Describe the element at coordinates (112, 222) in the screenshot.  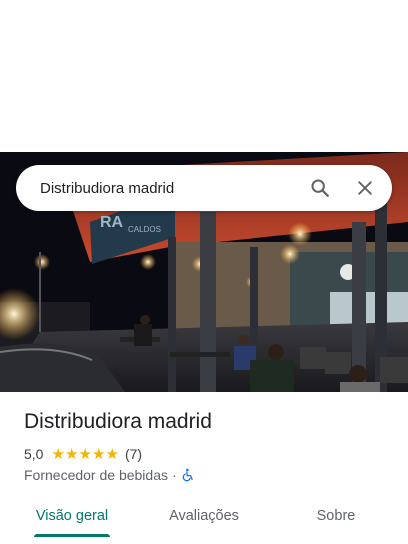
I see `svg-text: RA` at that location.